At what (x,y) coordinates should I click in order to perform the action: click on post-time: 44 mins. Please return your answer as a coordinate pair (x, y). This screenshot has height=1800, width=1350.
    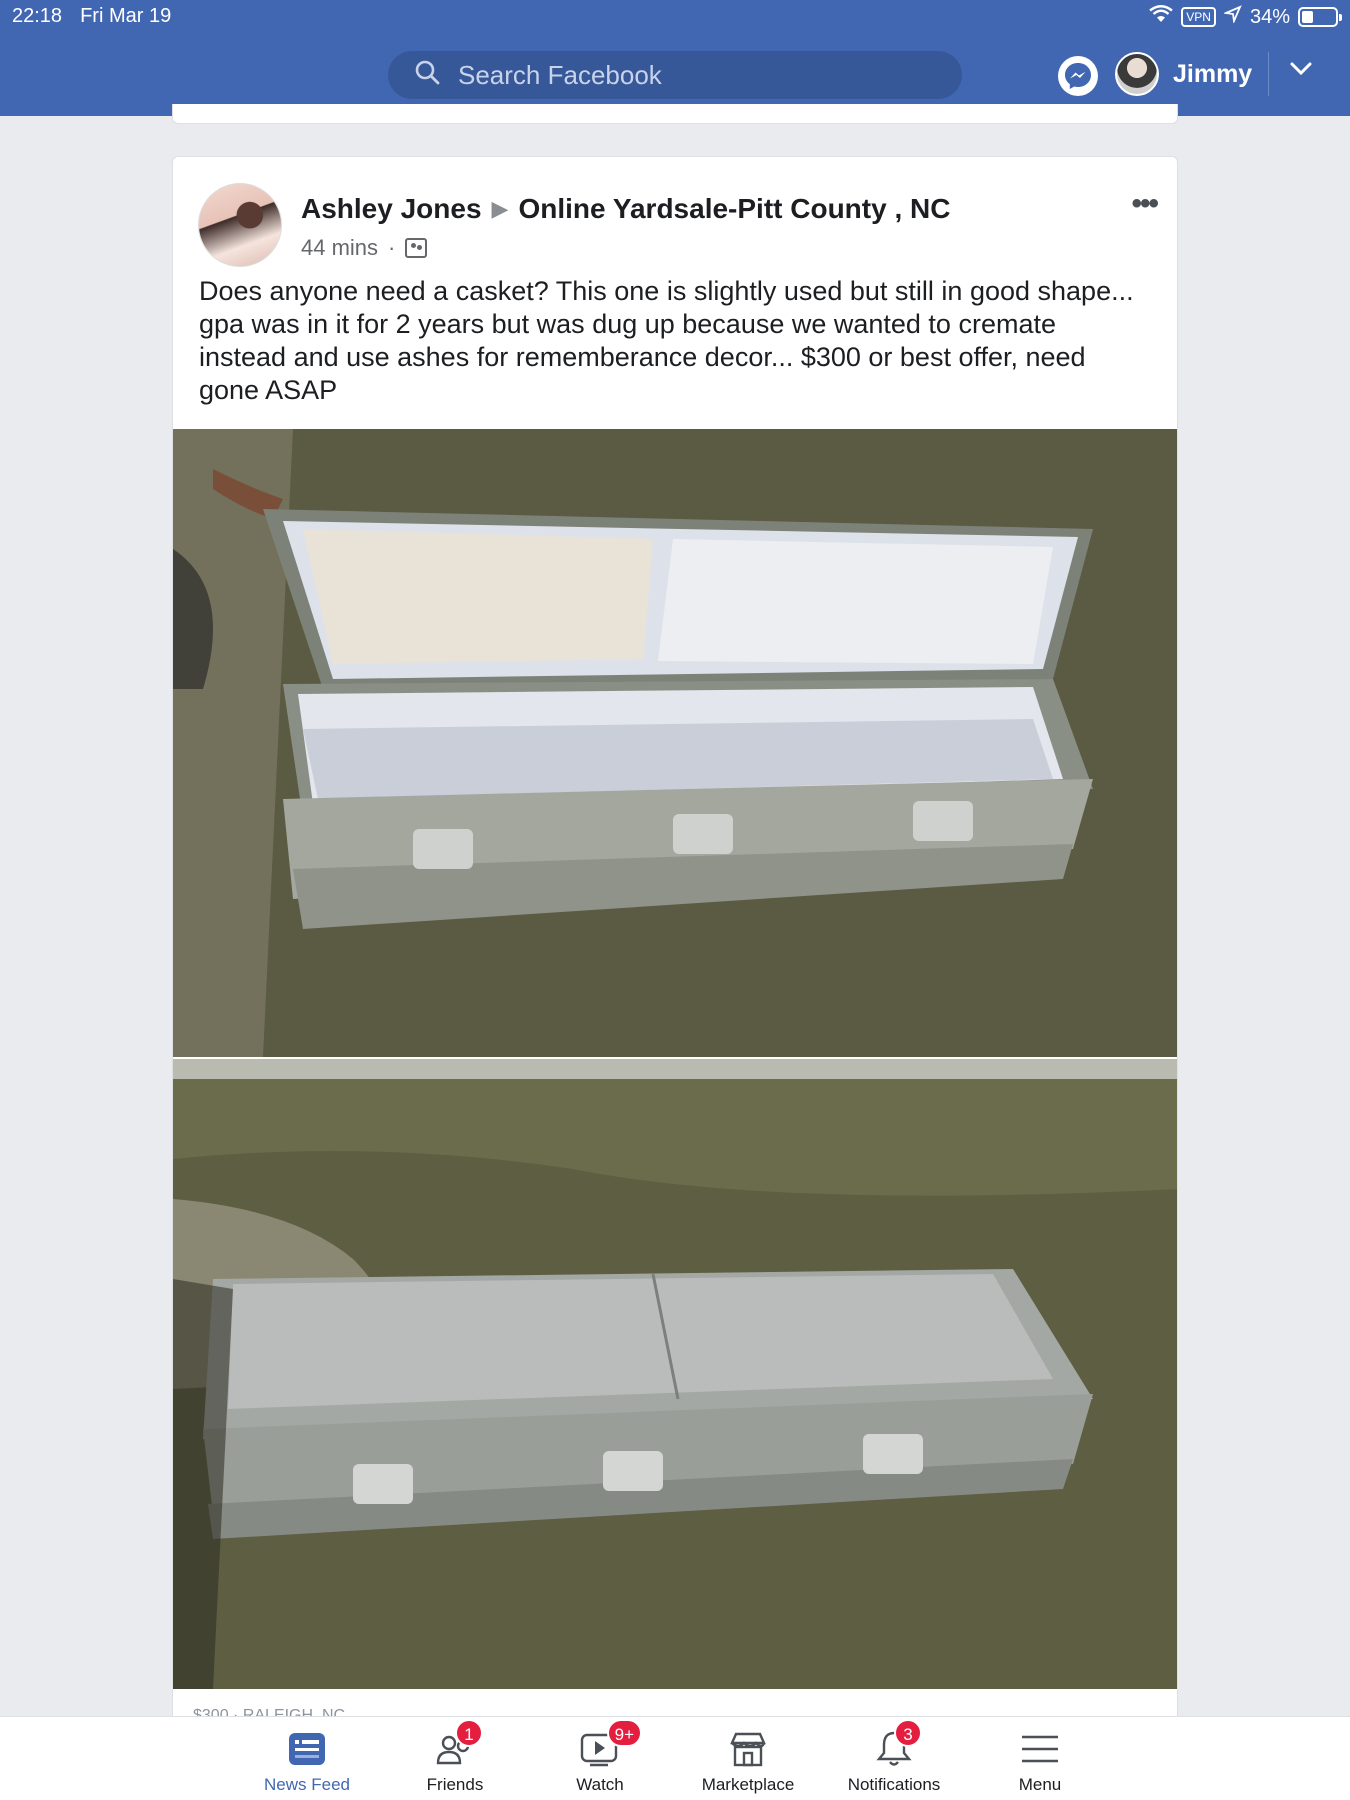
    Looking at the image, I should click on (339, 248).